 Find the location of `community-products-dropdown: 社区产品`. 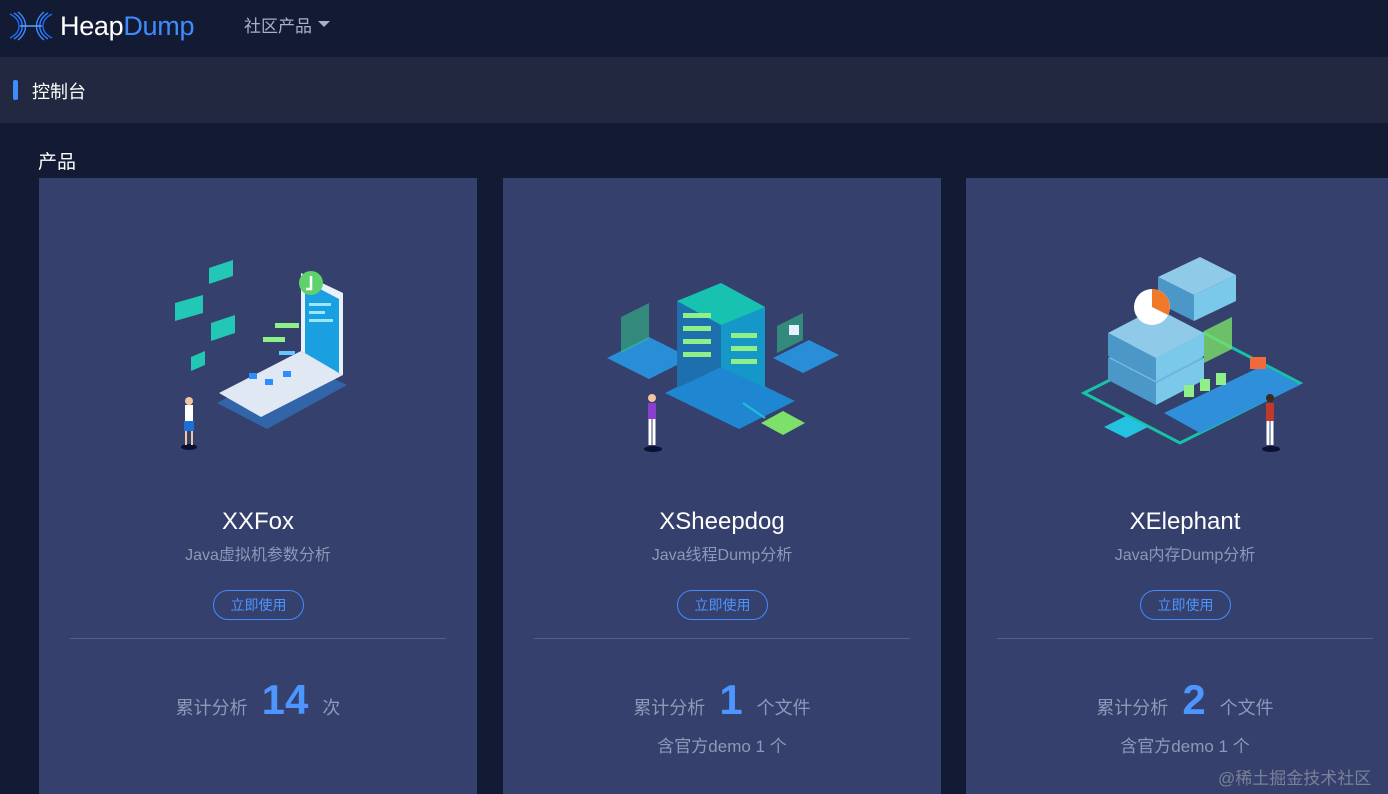

community-products-dropdown: 社区产品 is located at coordinates (287, 24).